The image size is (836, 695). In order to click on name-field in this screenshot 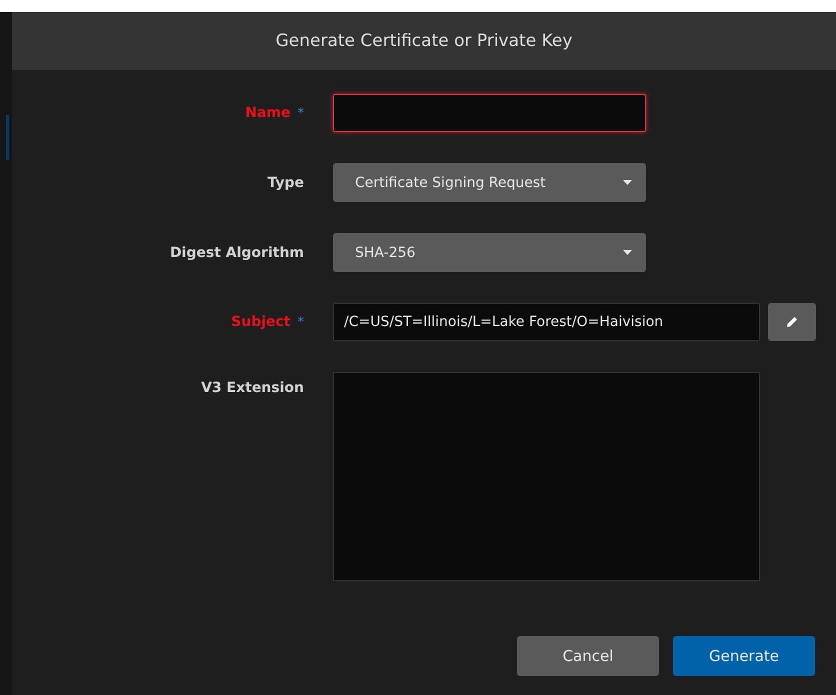, I will do `click(489, 113)`.